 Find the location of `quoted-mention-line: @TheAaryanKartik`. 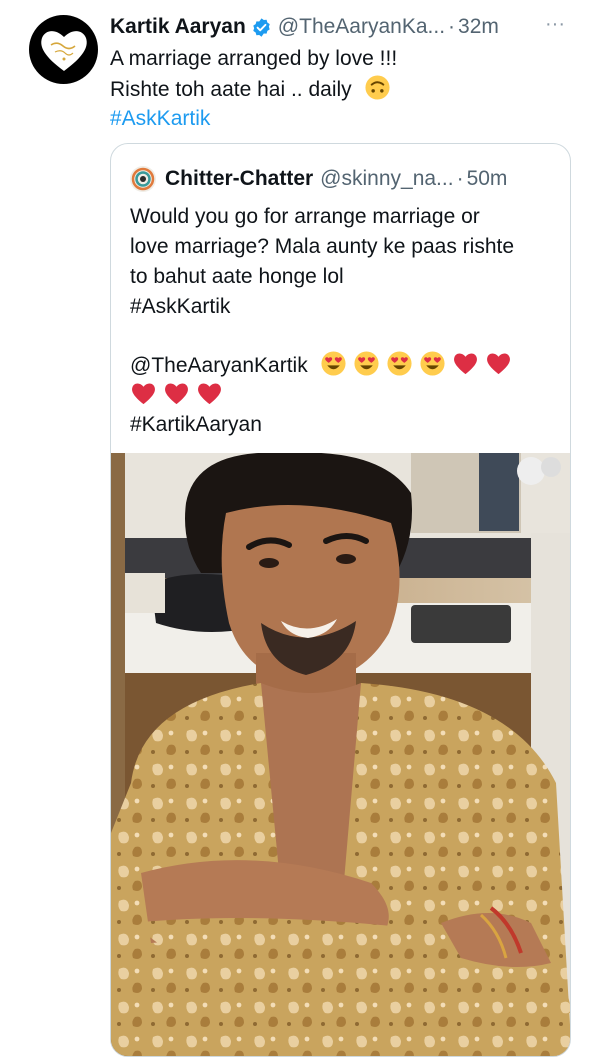

quoted-mention-line: @TheAaryanKartik is located at coordinates (324, 365).